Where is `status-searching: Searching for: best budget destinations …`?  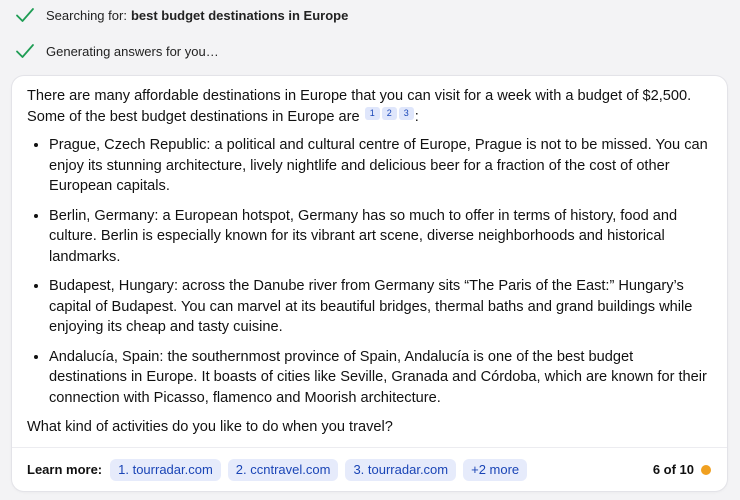
status-searching: Searching for: best budget destinations … is located at coordinates (181, 15).